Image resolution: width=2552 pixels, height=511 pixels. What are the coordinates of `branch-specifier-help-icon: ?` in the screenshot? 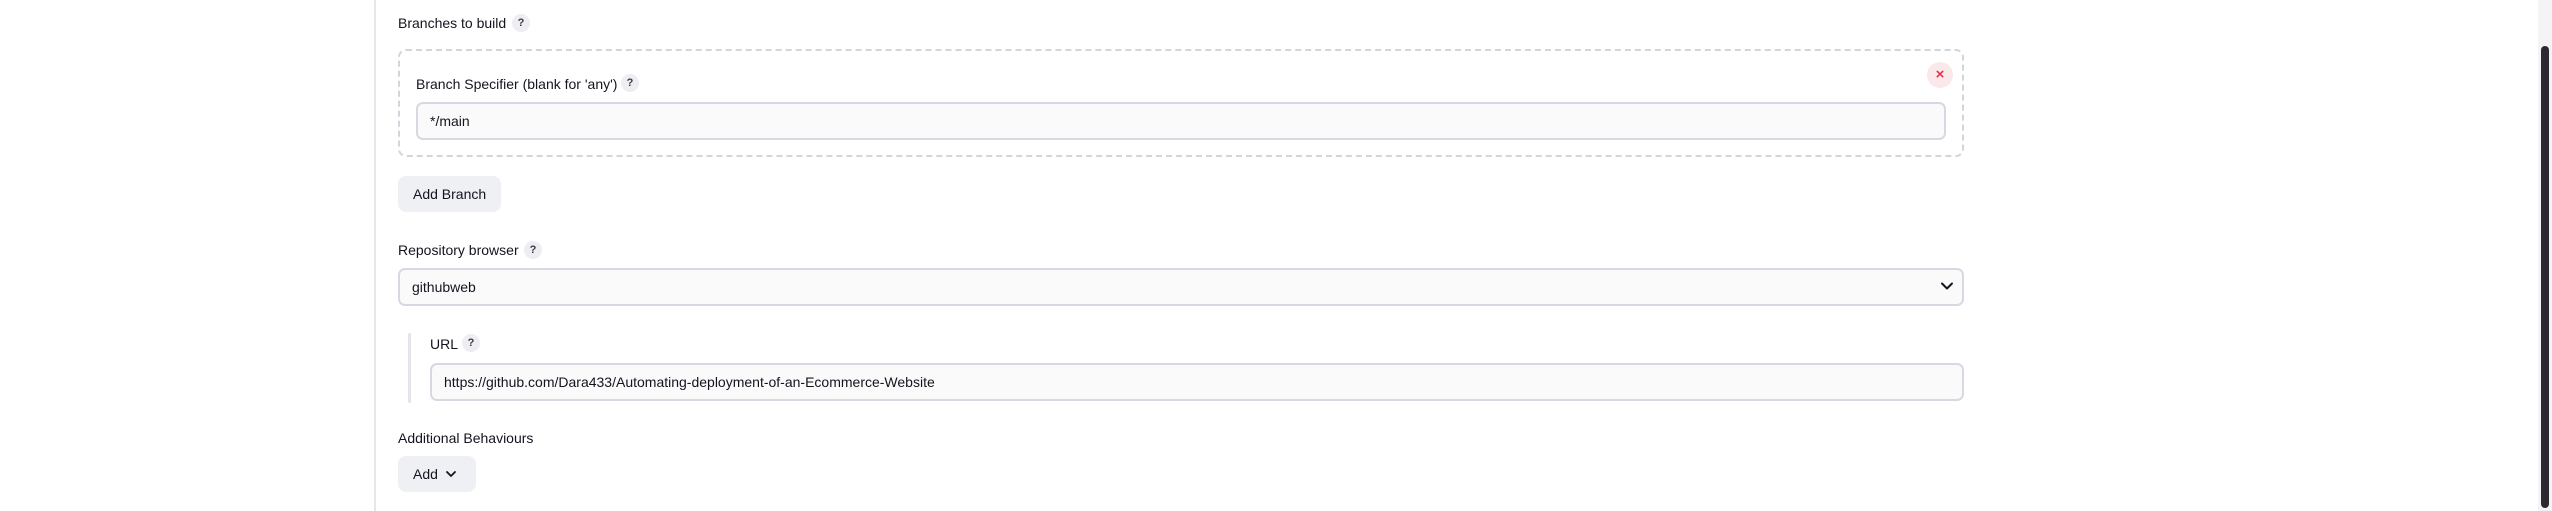 It's located at (630, 83).